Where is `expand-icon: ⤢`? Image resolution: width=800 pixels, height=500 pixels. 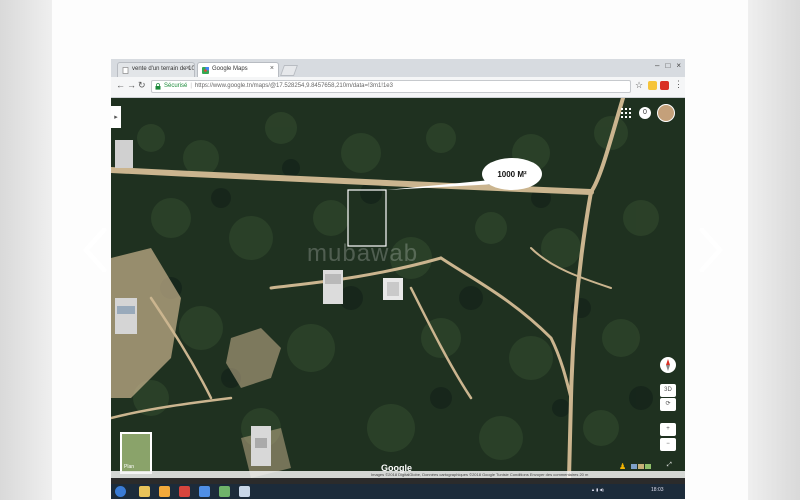
expand-icon: ⤢ is located at coordinates (669, 465).